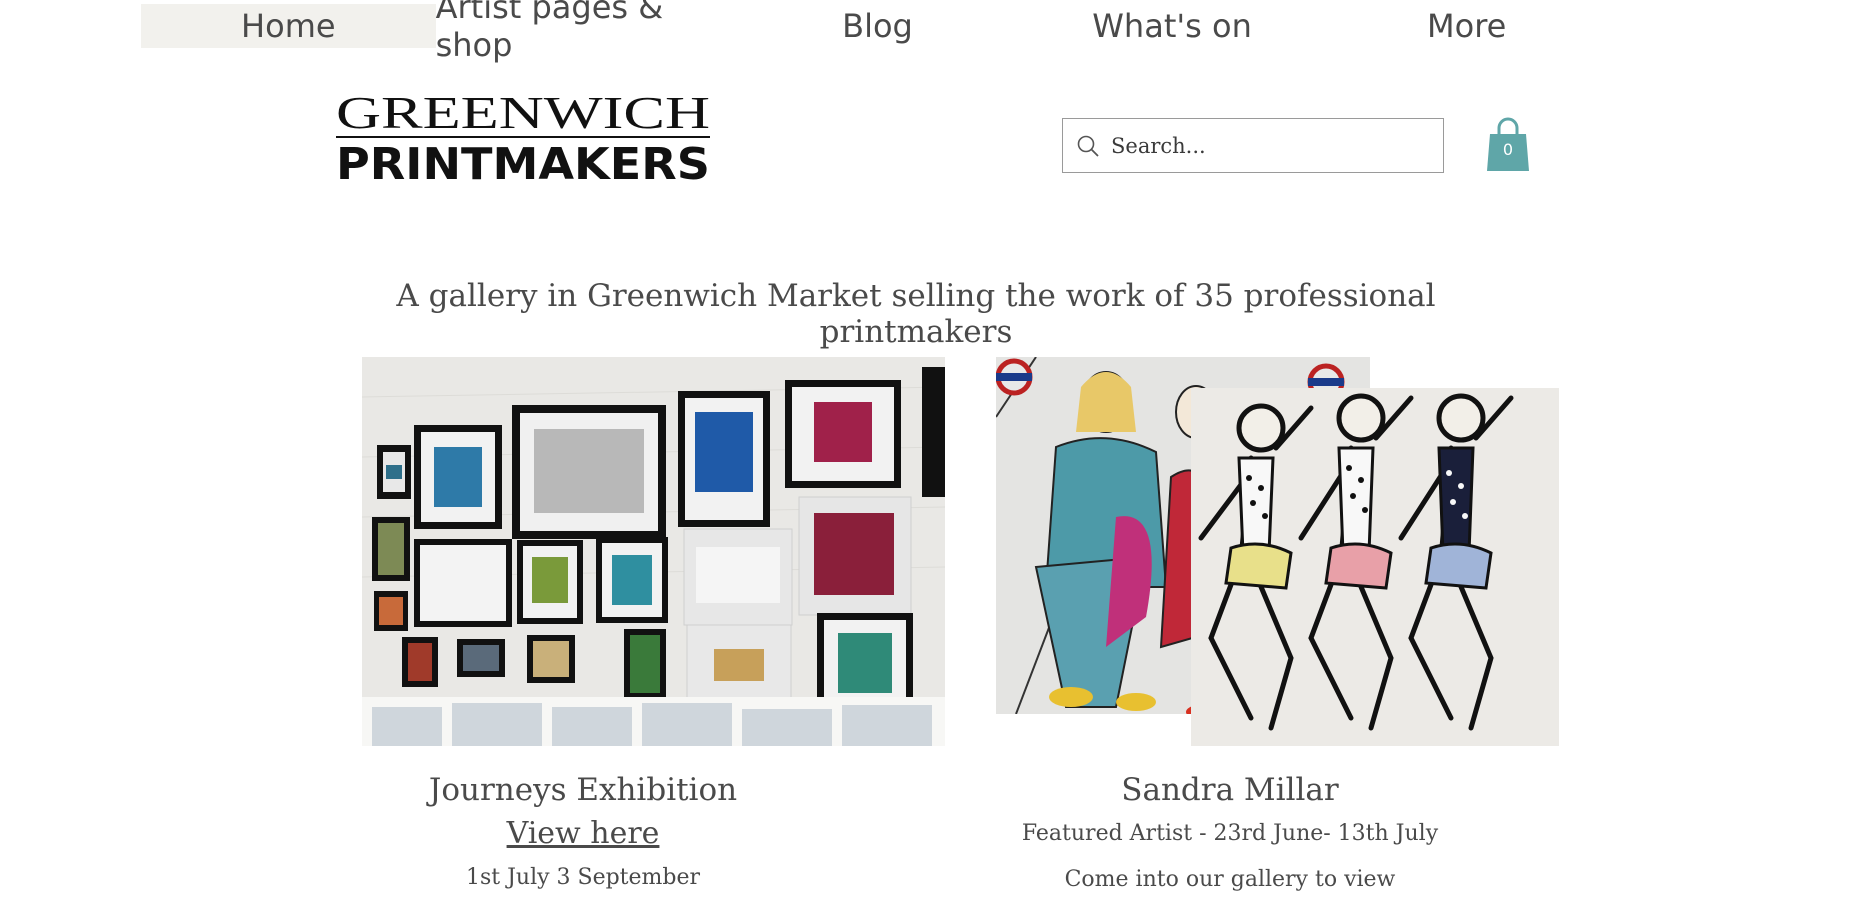  Describe the element at coordinates (1375, 567) in the screenshot. I see `sandra-millar-artwork-dancers` at that location.